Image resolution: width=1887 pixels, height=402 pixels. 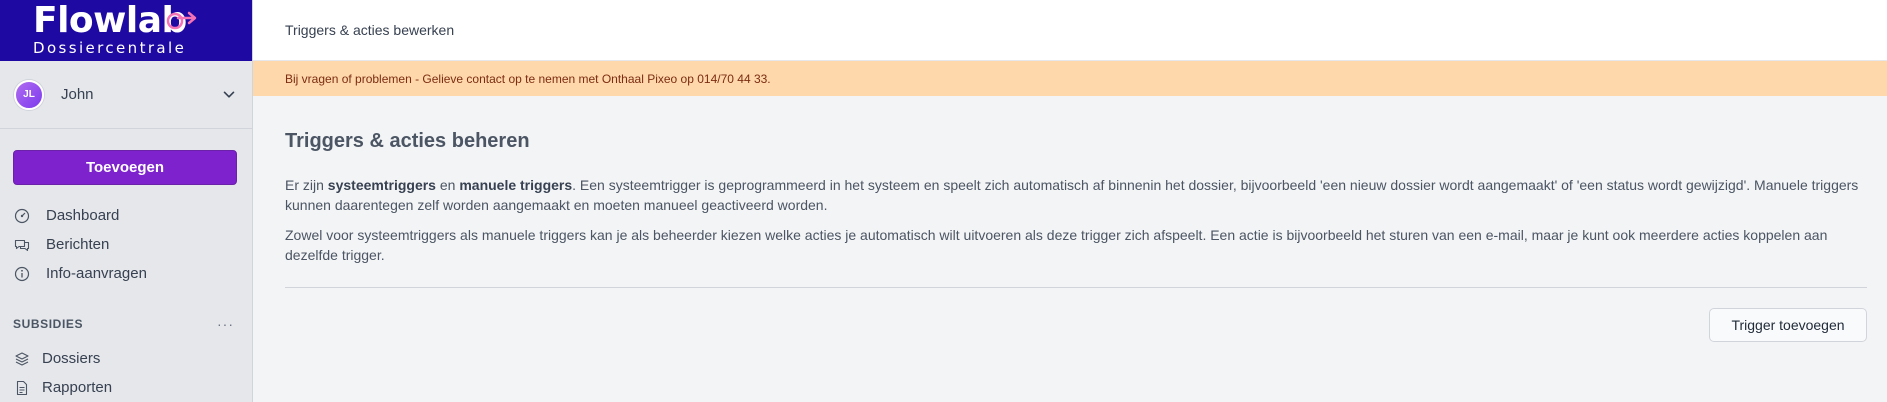 I want to click on avatar: JL, so click(x=29, y=94).